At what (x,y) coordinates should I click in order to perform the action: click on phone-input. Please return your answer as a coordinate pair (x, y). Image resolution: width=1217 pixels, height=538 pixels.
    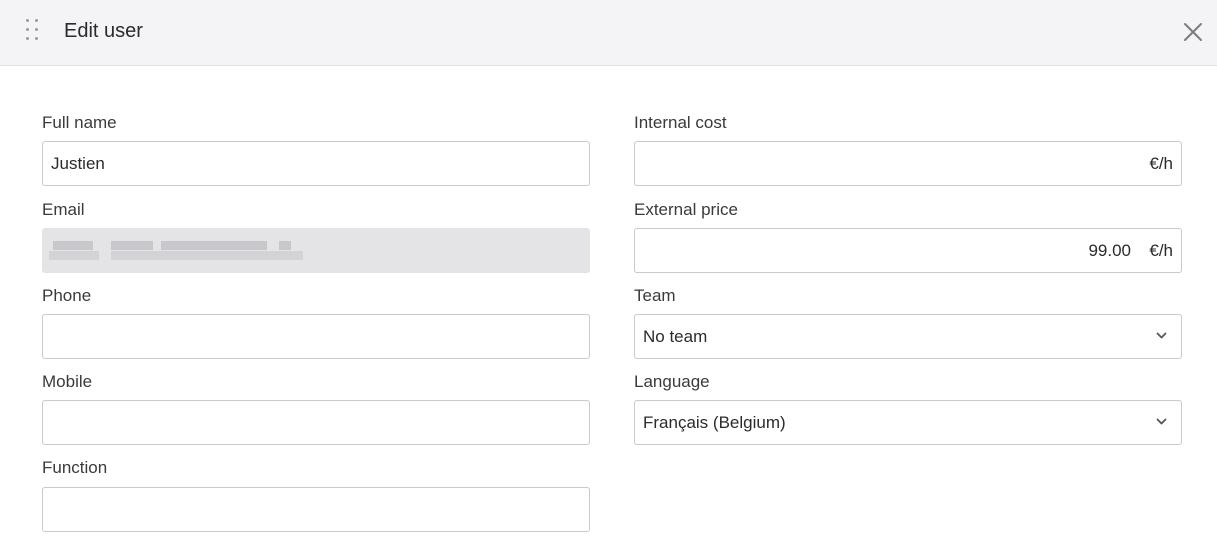
    Looking at the image, I should click on (316, 336).